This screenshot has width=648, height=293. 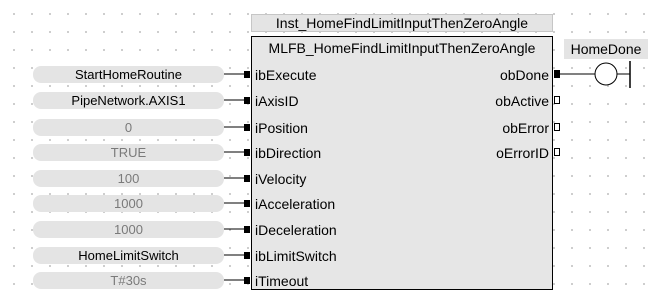 What do you see at coordinates (557, 100) in the screenshot?
I see `output-connector-obActive` at bounding box center [557, 100].